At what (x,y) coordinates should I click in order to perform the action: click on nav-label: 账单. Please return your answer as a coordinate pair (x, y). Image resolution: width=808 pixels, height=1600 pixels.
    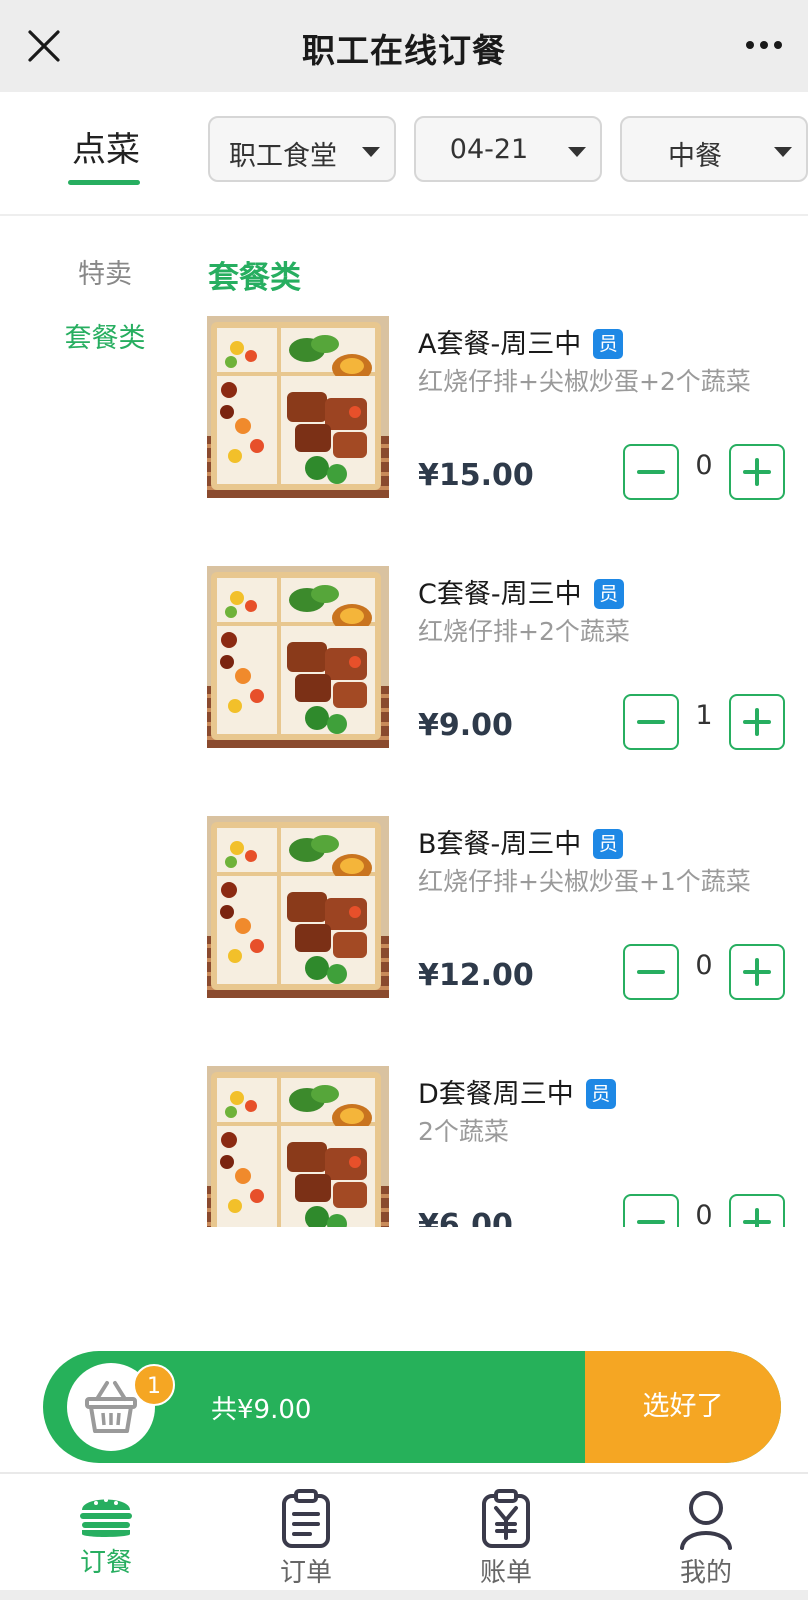
    Looking at the image, I should click on (505, 1573).